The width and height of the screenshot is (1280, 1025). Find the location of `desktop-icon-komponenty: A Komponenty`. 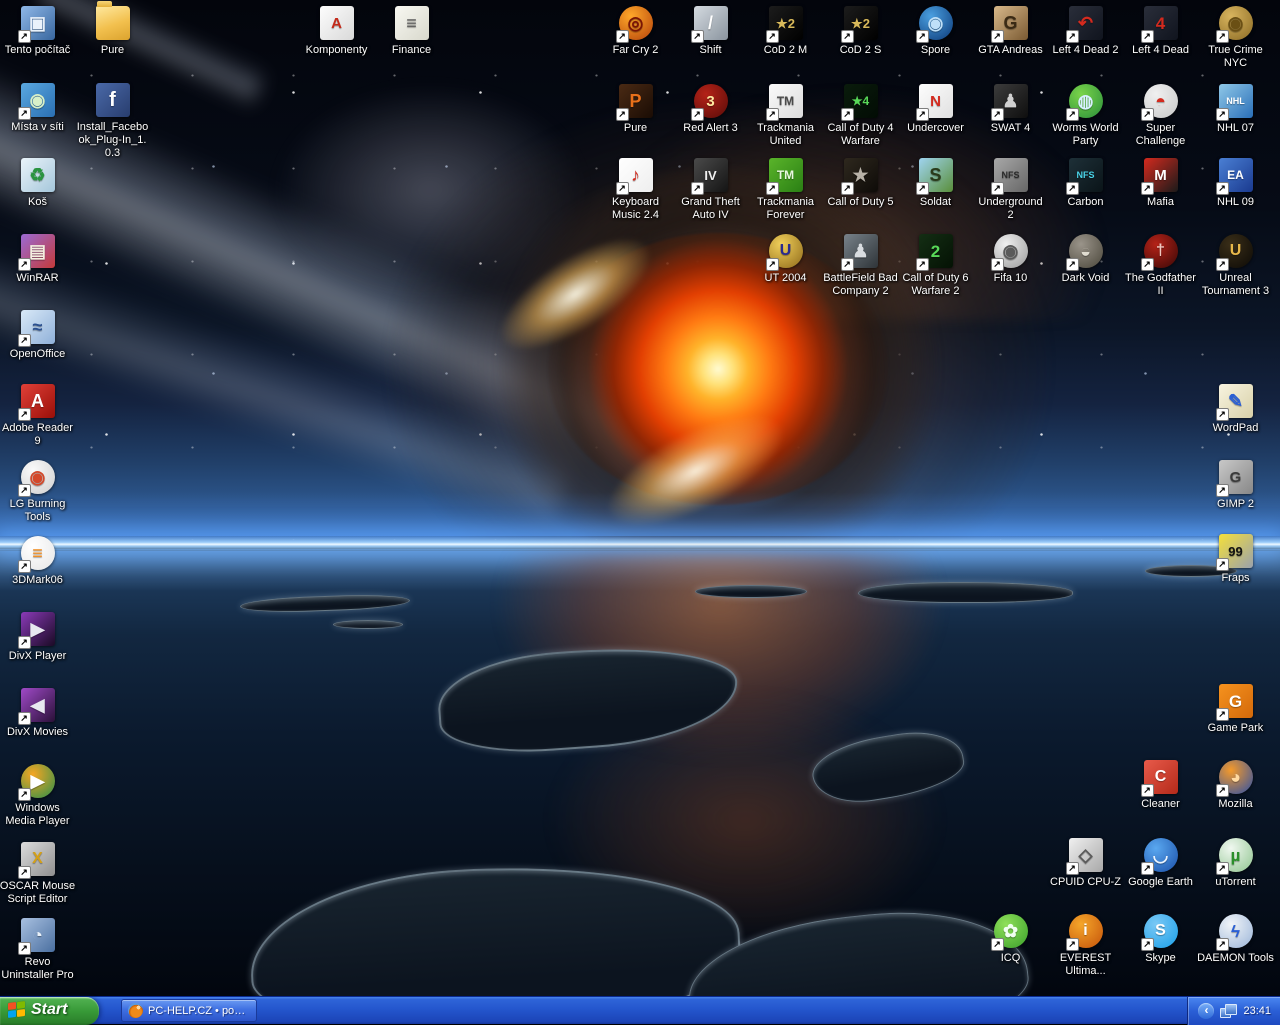

desktop-icon-komponenty: A Komponenty is located at coordinates (336, 31).